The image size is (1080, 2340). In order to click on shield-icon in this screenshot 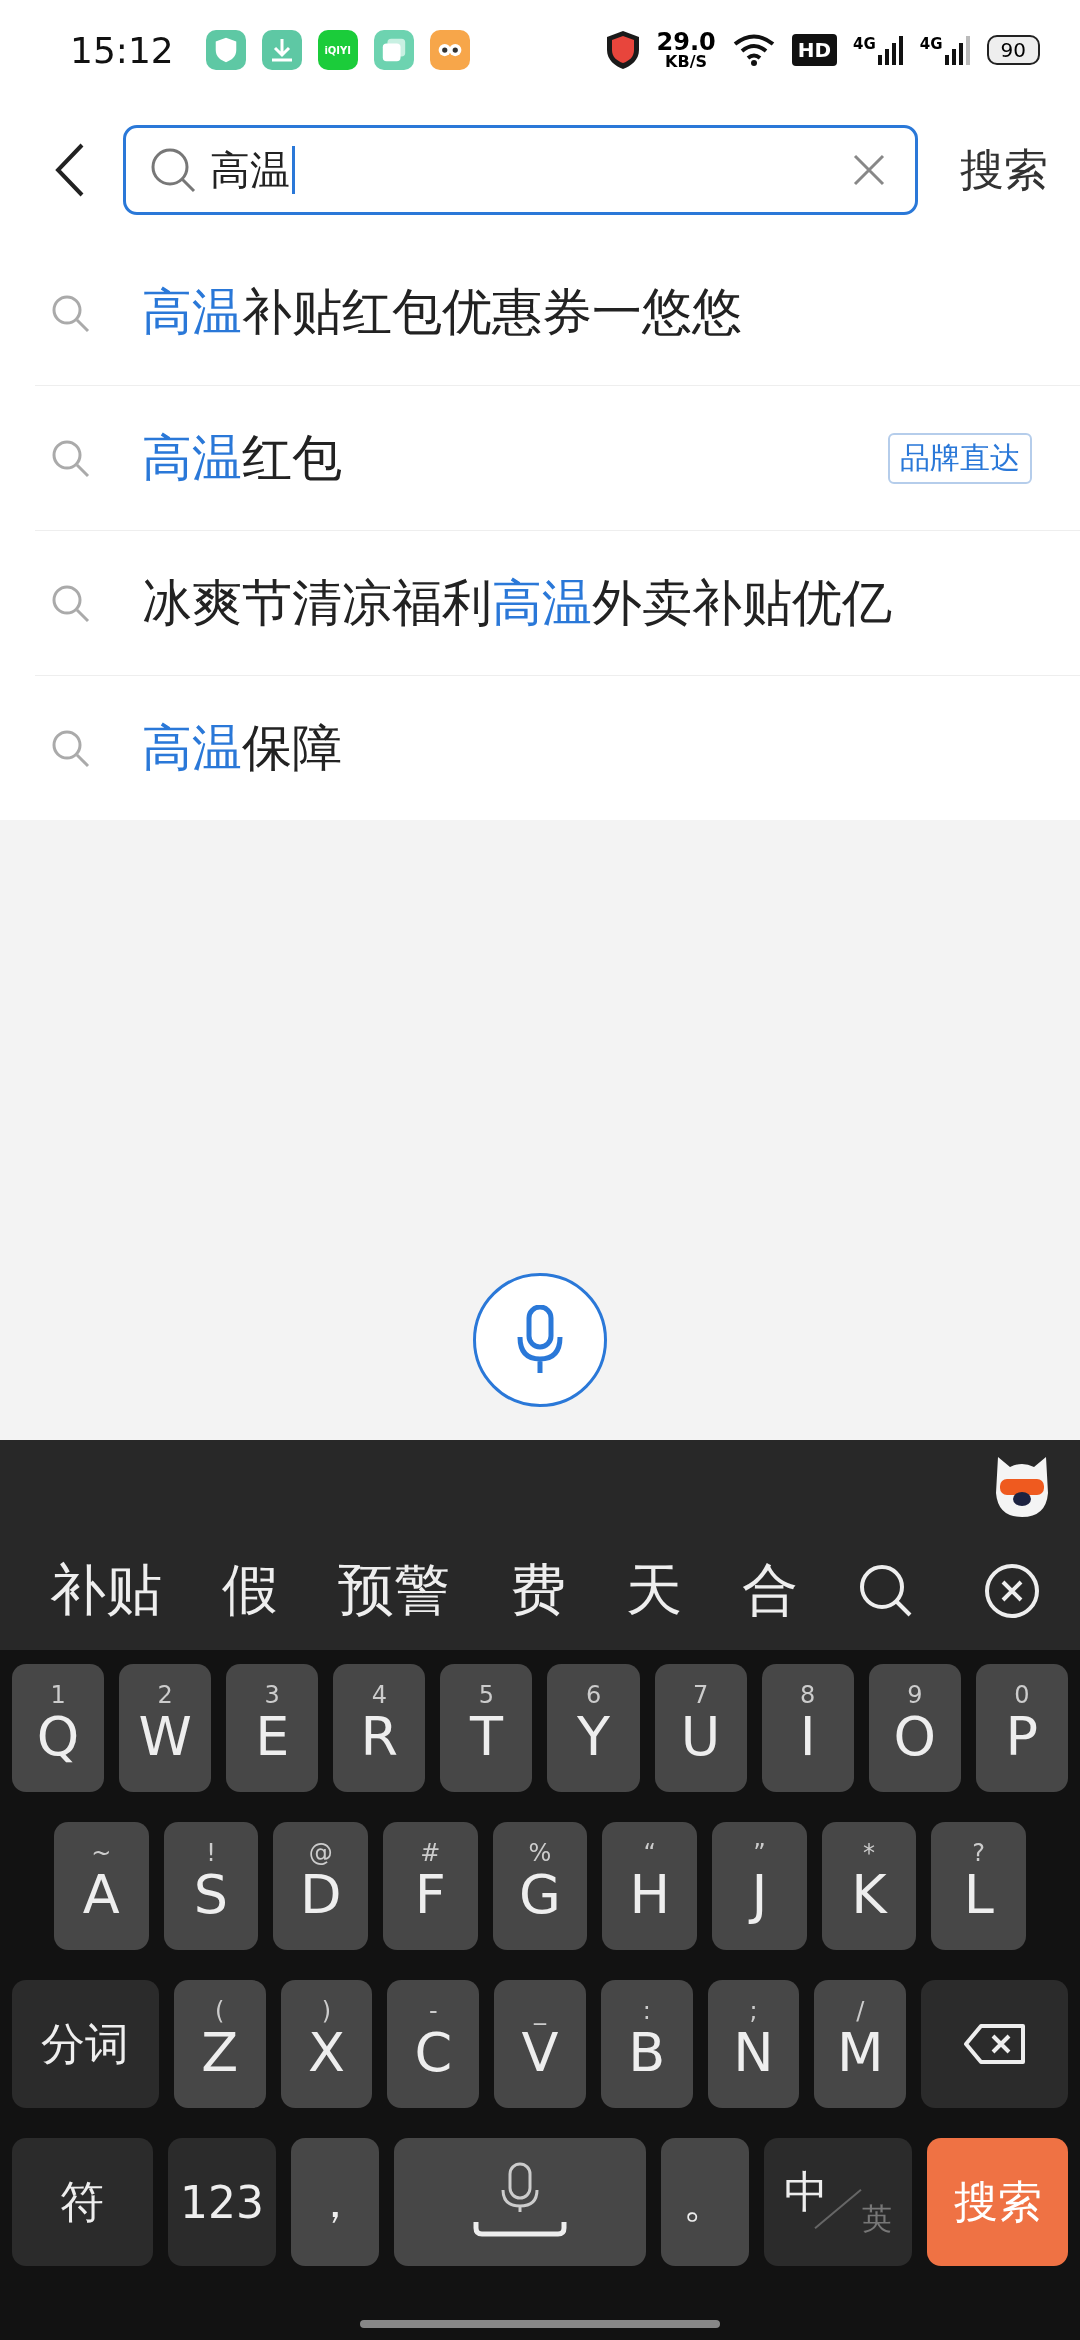, I will do `click(623, 50)`.